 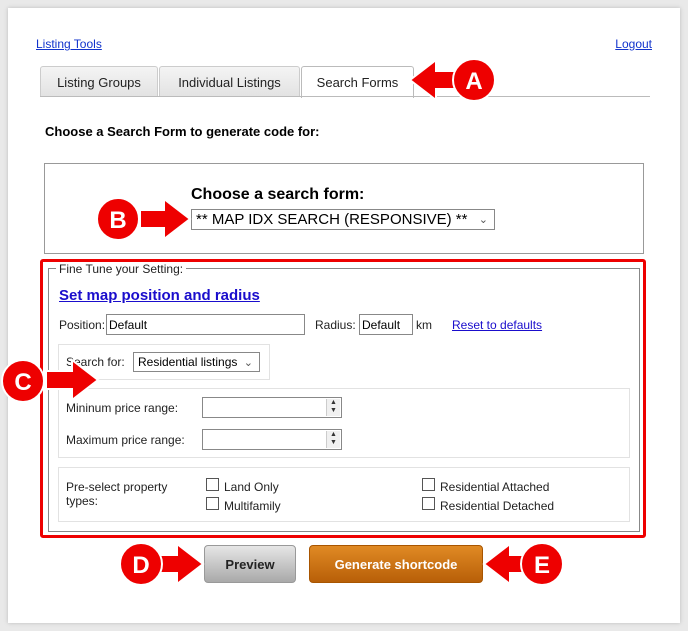 What do you see at coordinates (542, 565) in the screenshot?
I see `annotation-letter-e: E` at bounding box center [542, 565].